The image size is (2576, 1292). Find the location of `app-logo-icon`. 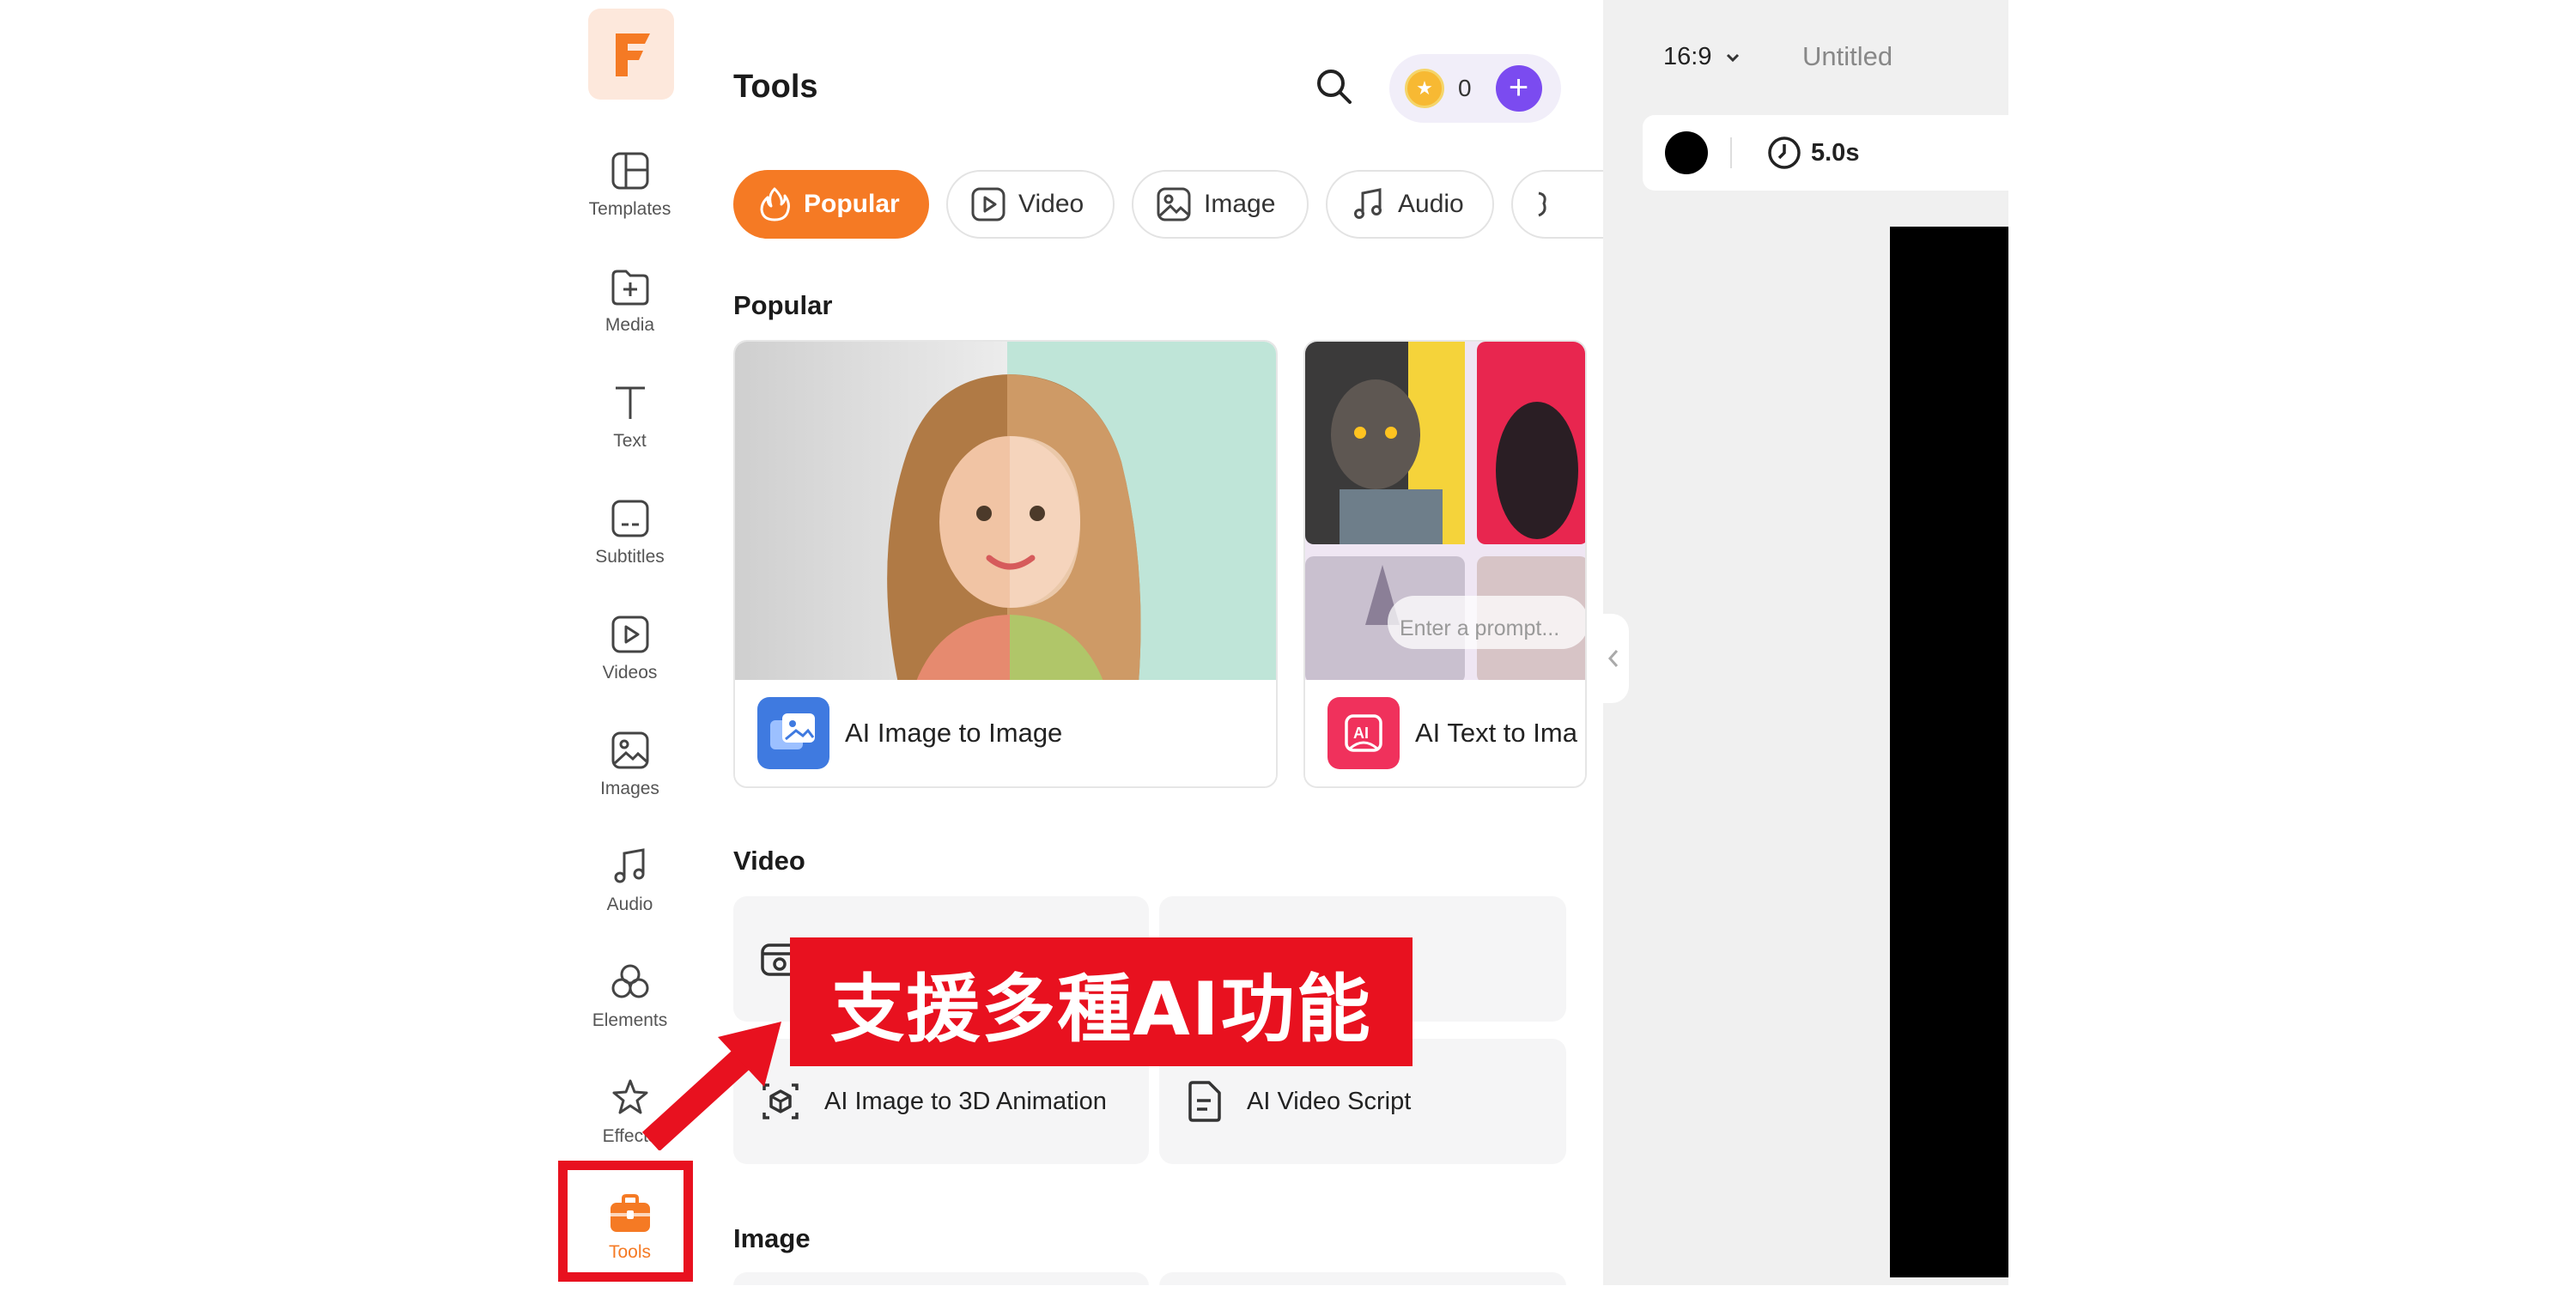

app-logo-icon is located at coordinates (633, 54).